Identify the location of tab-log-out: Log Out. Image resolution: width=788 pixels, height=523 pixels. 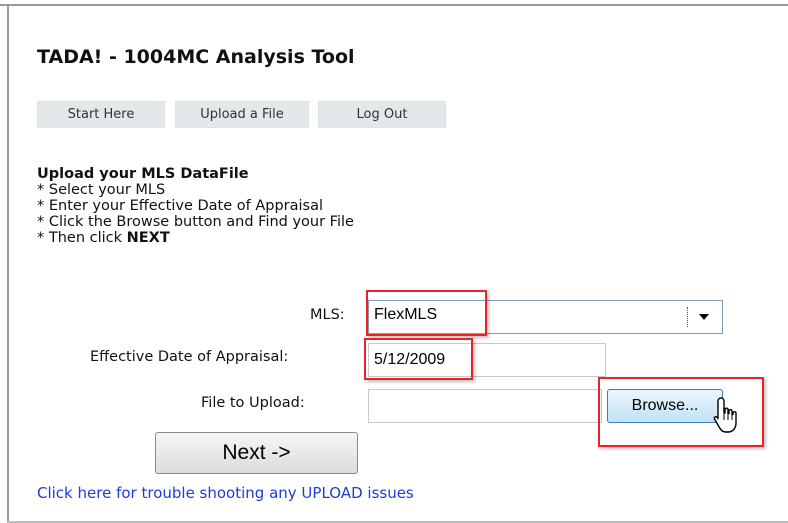
(382, 114).